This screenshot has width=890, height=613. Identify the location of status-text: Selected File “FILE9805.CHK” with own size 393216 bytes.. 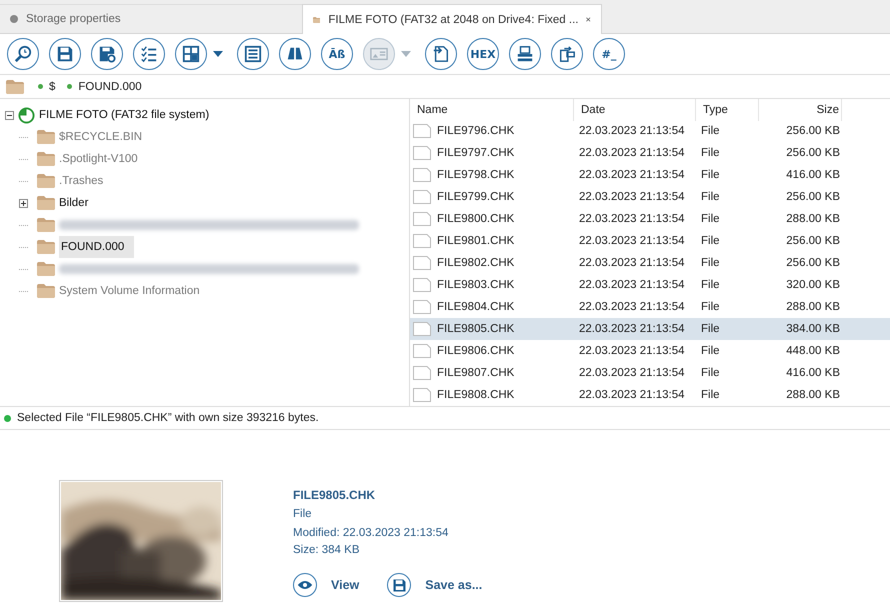
(168, 418).